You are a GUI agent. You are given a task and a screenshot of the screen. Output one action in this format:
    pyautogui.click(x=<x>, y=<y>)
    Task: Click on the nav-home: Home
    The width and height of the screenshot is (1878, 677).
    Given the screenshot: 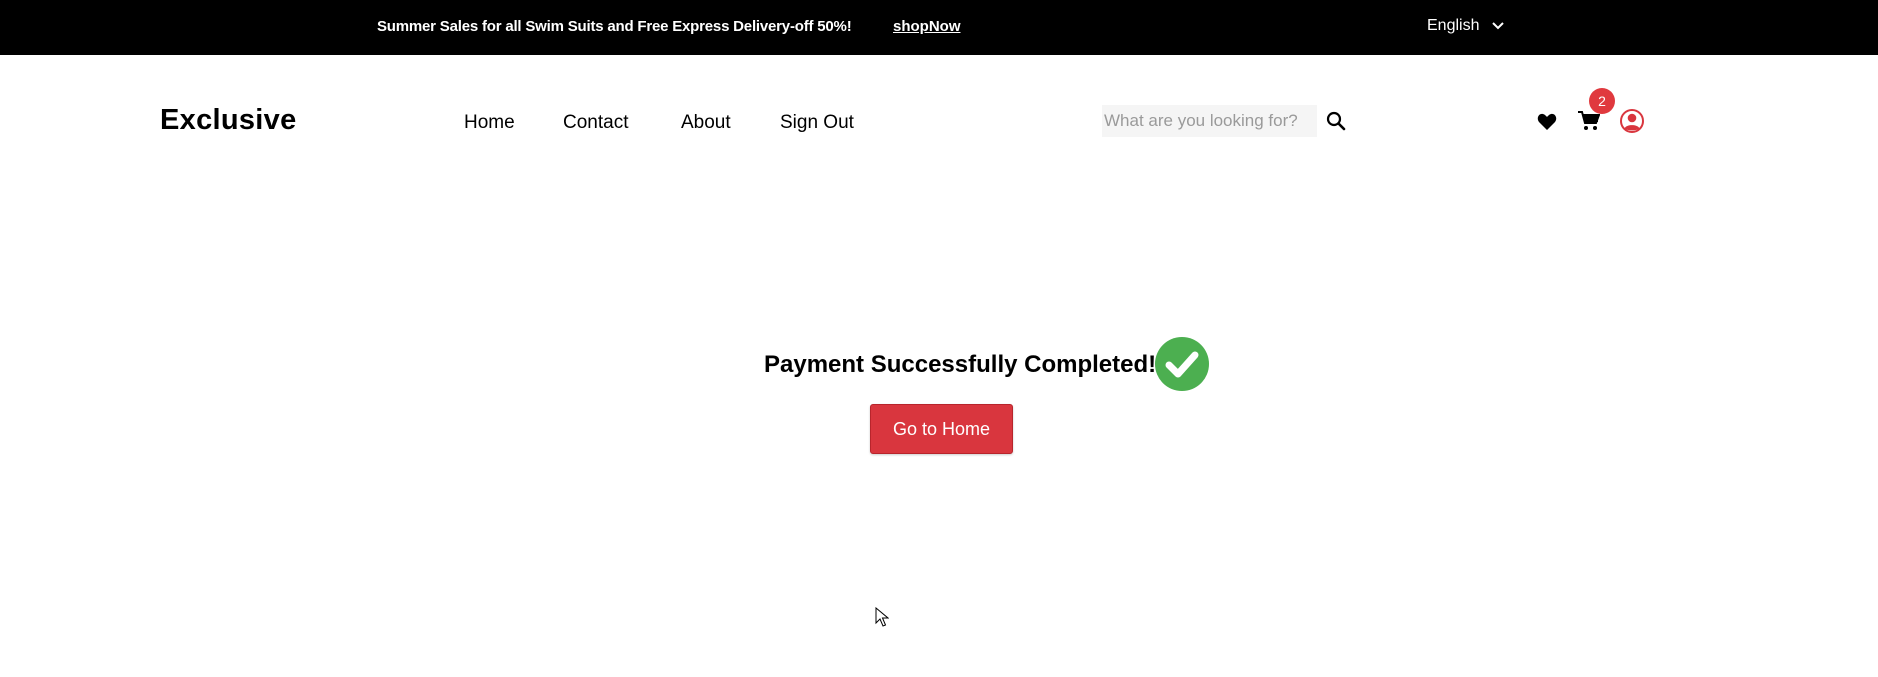 What is the action you would take?
    pyautogui.click(x=489, y=123)
    